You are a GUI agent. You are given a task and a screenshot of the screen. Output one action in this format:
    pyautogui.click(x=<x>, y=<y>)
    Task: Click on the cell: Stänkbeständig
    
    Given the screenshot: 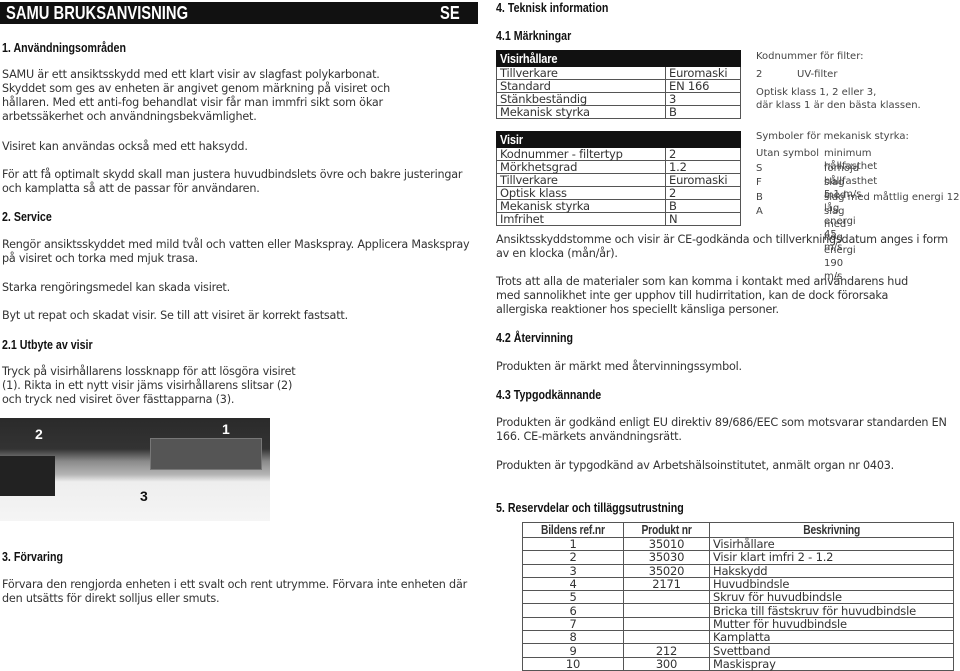 What is the action you would take?
    pyautogui.click(x=581, y=99)
    